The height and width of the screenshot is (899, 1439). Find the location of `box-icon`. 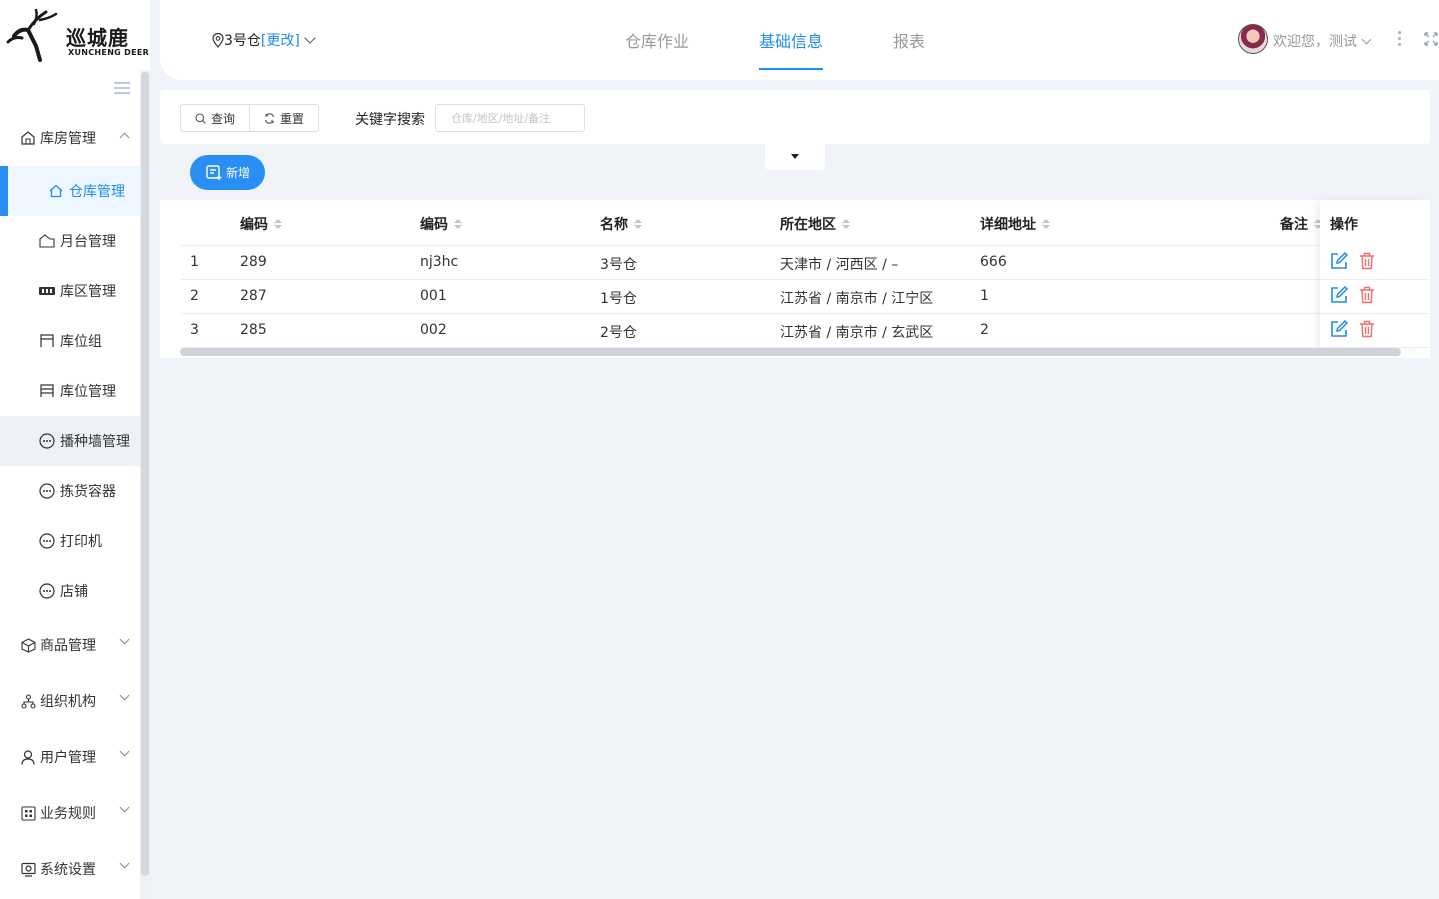

box-icon is located at coordinates (28, 645).